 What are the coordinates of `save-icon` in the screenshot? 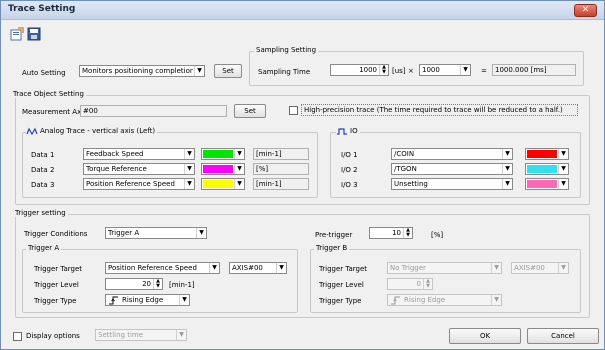 It's located at (34, 34).